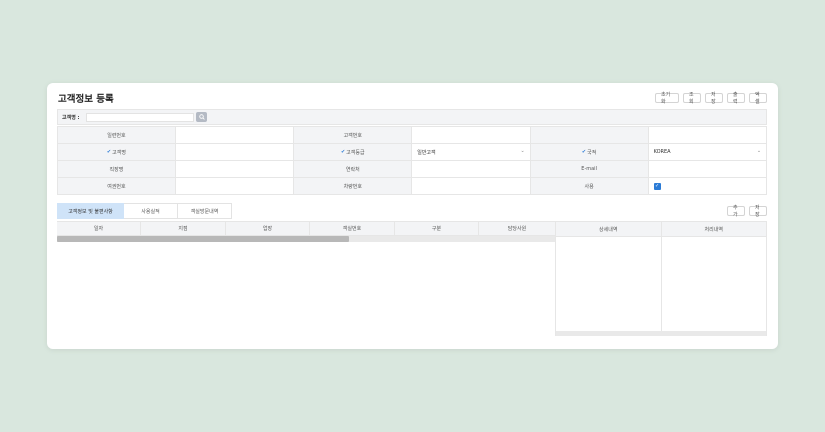 This screenshot has width=825, height=432. I want to click on use-checkbox-cell: ✓, so click(708, 186).